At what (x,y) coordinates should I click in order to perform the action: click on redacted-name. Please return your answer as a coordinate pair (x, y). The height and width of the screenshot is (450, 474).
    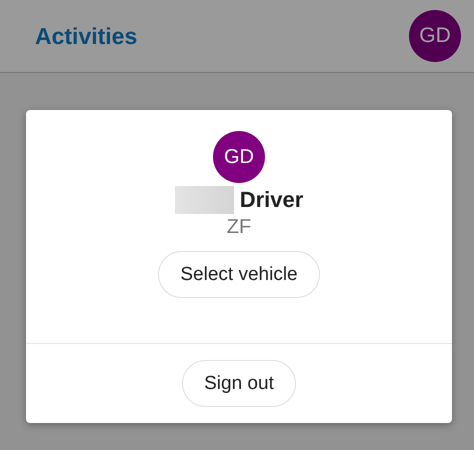
    Looking at the image, I should click on (204, 200).